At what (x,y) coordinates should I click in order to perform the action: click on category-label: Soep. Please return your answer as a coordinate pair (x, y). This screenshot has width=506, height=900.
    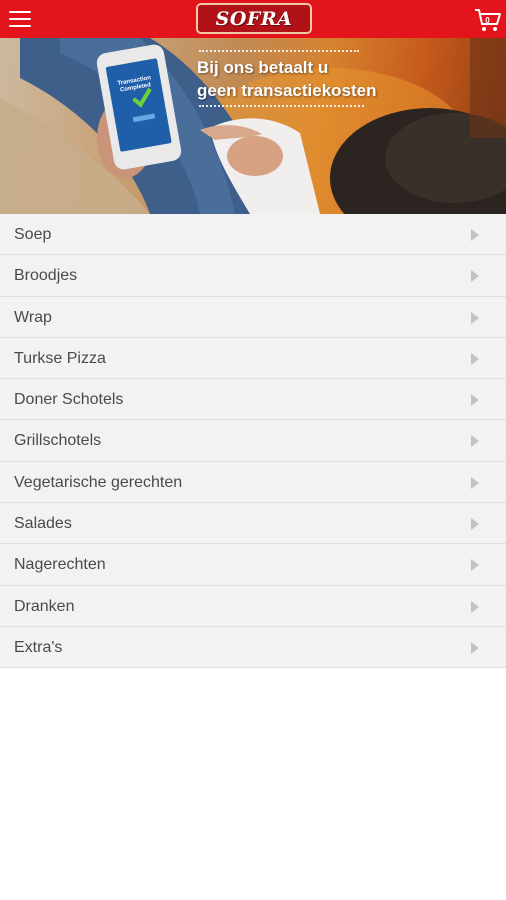
    Looking at the image, I should click on (33, 234).